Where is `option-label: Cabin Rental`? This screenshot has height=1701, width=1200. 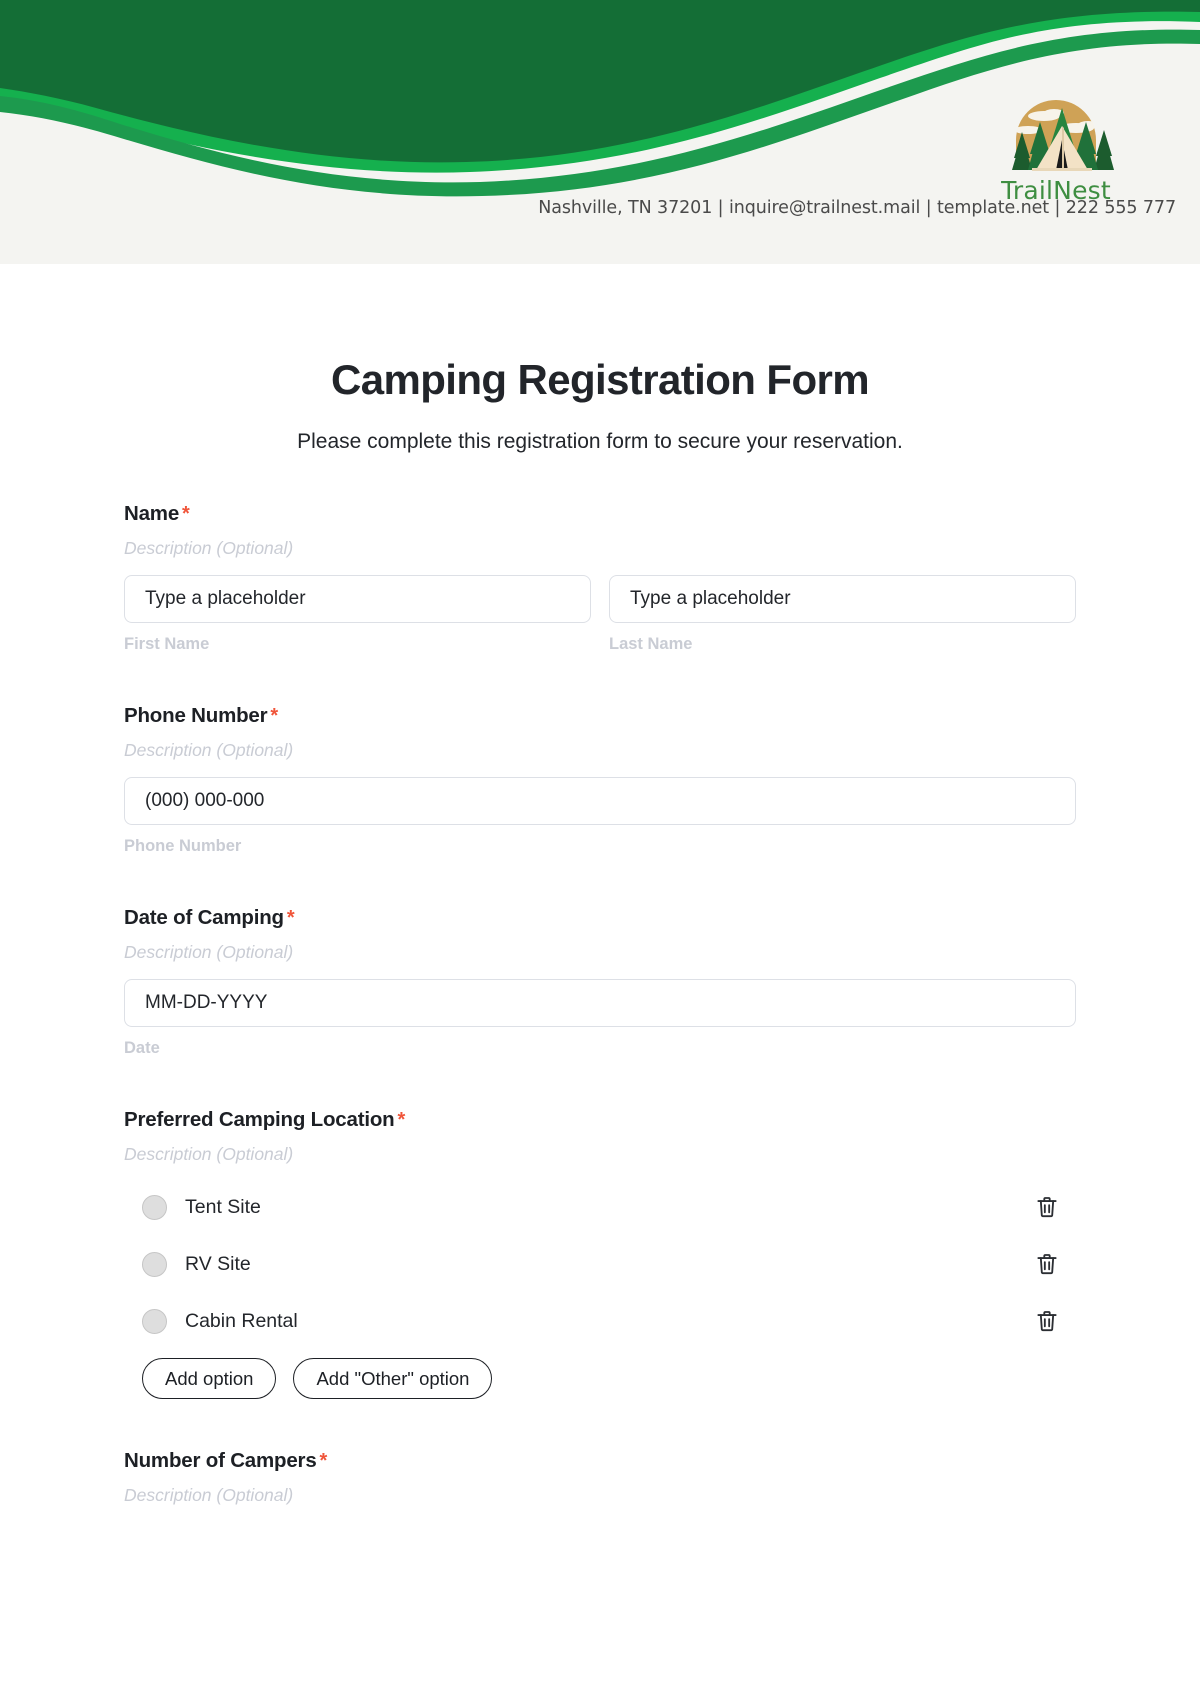
option-label: Cabin Rental is located at coordinates (241, 1320).